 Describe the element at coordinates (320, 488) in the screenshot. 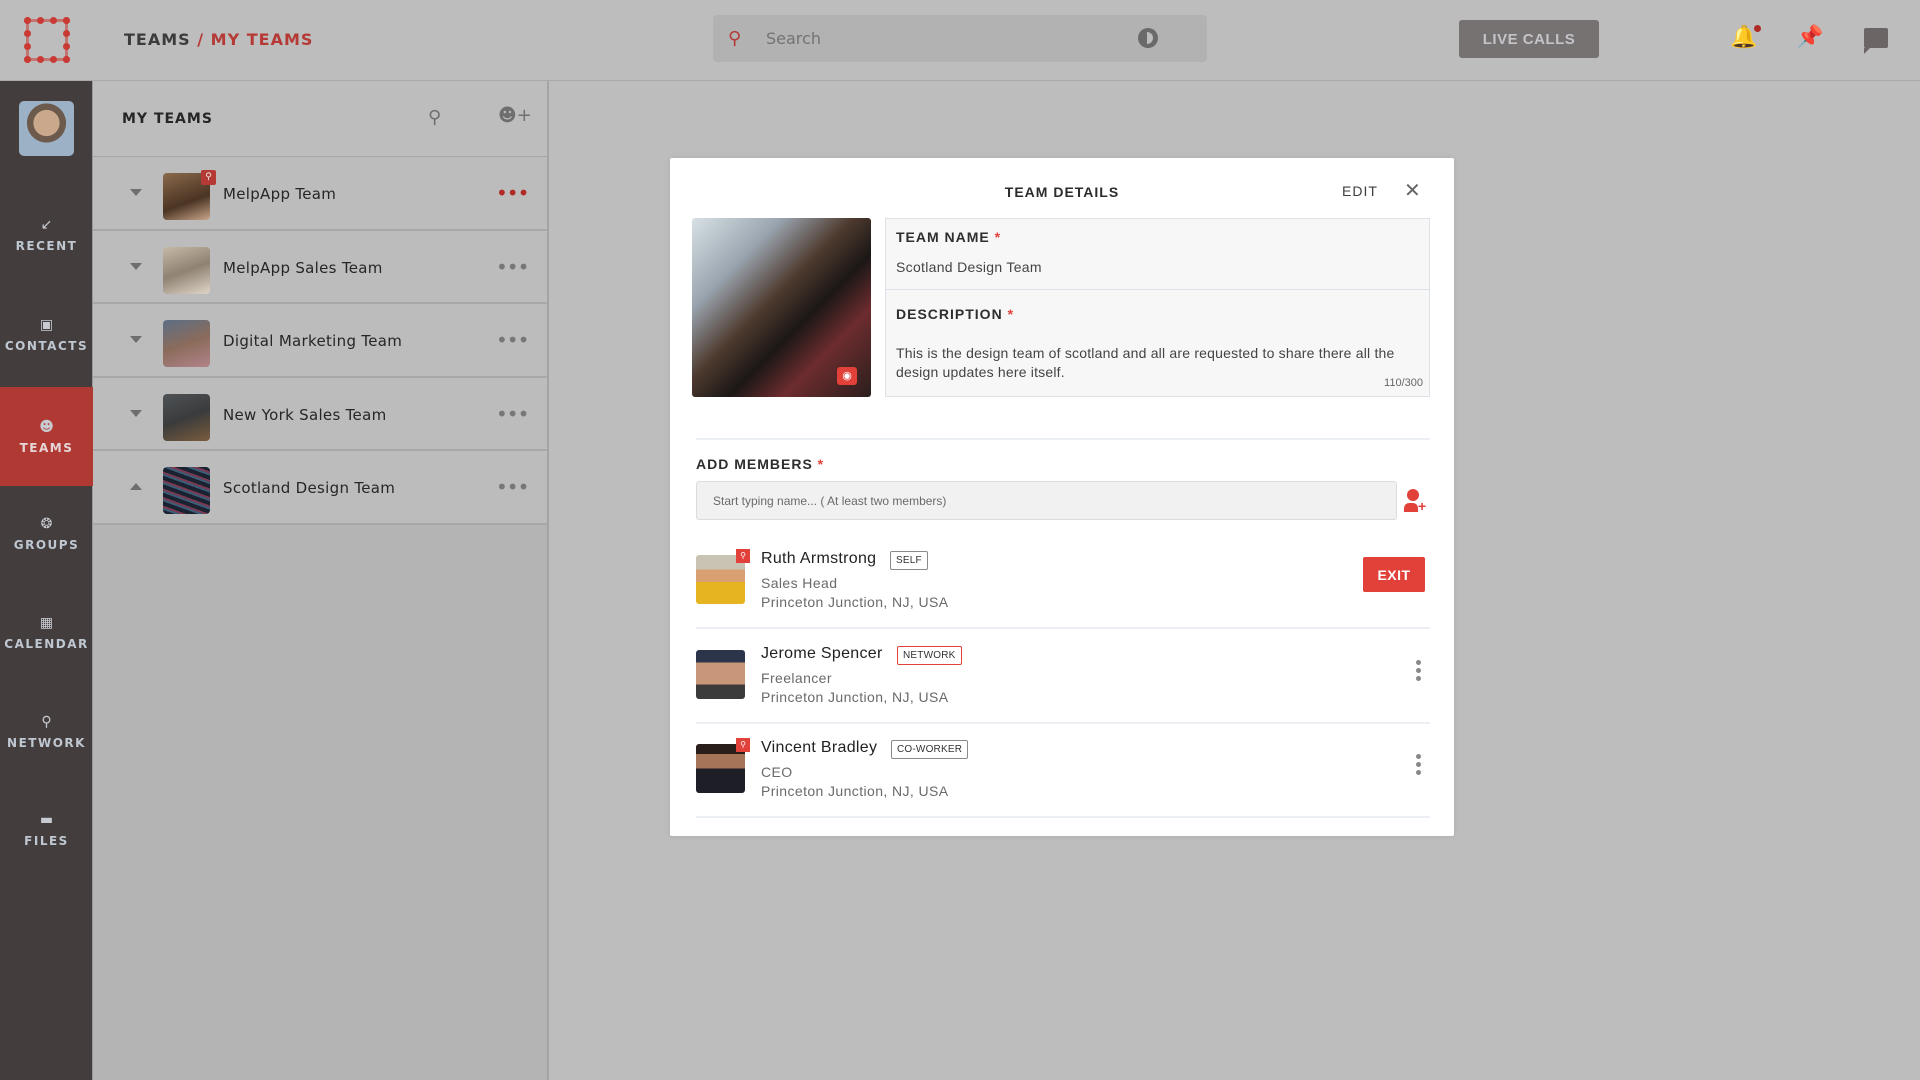

I see `team-row: Scotland Design Team •••` at that location.